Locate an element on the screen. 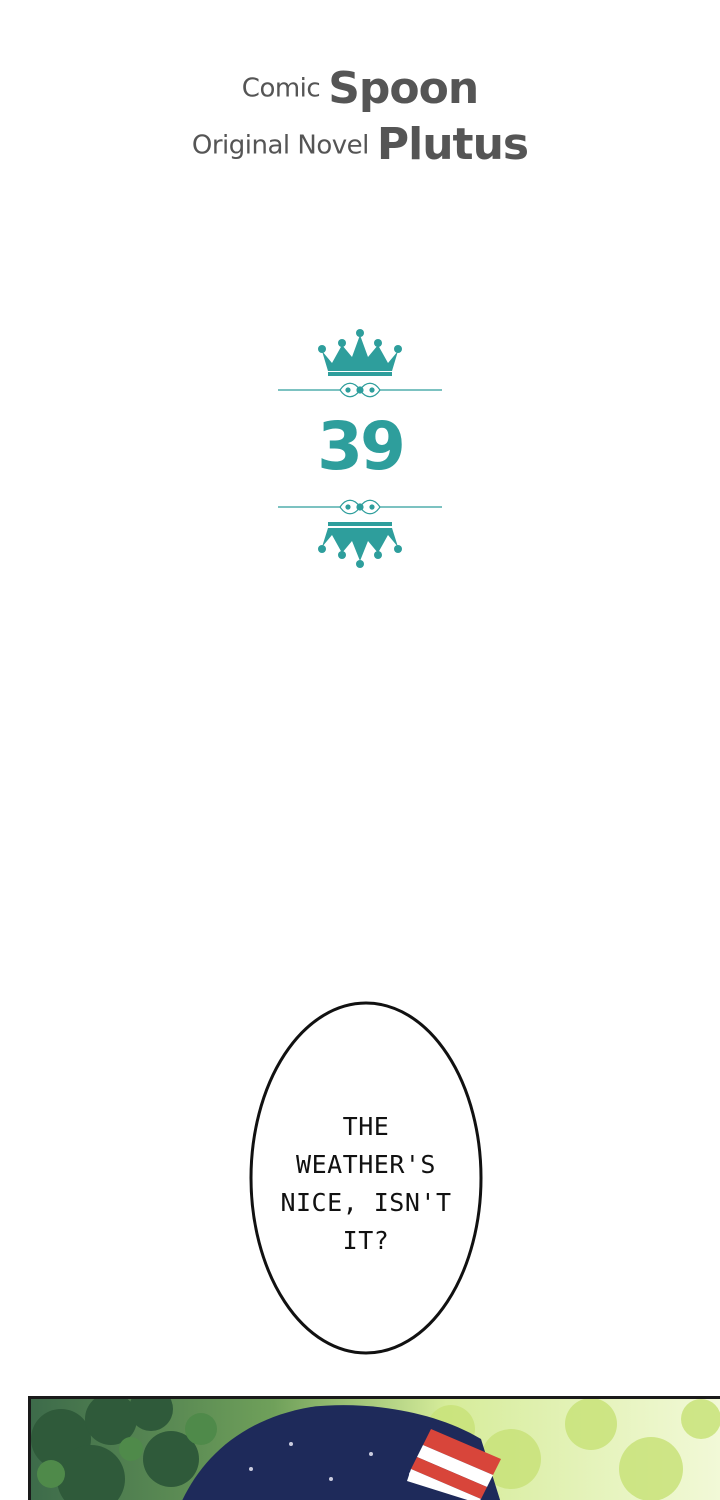 The width and height of the screenshot is (720, 1500). credit-novel: Original Novel Plutus is located at coordinates (360, 145).